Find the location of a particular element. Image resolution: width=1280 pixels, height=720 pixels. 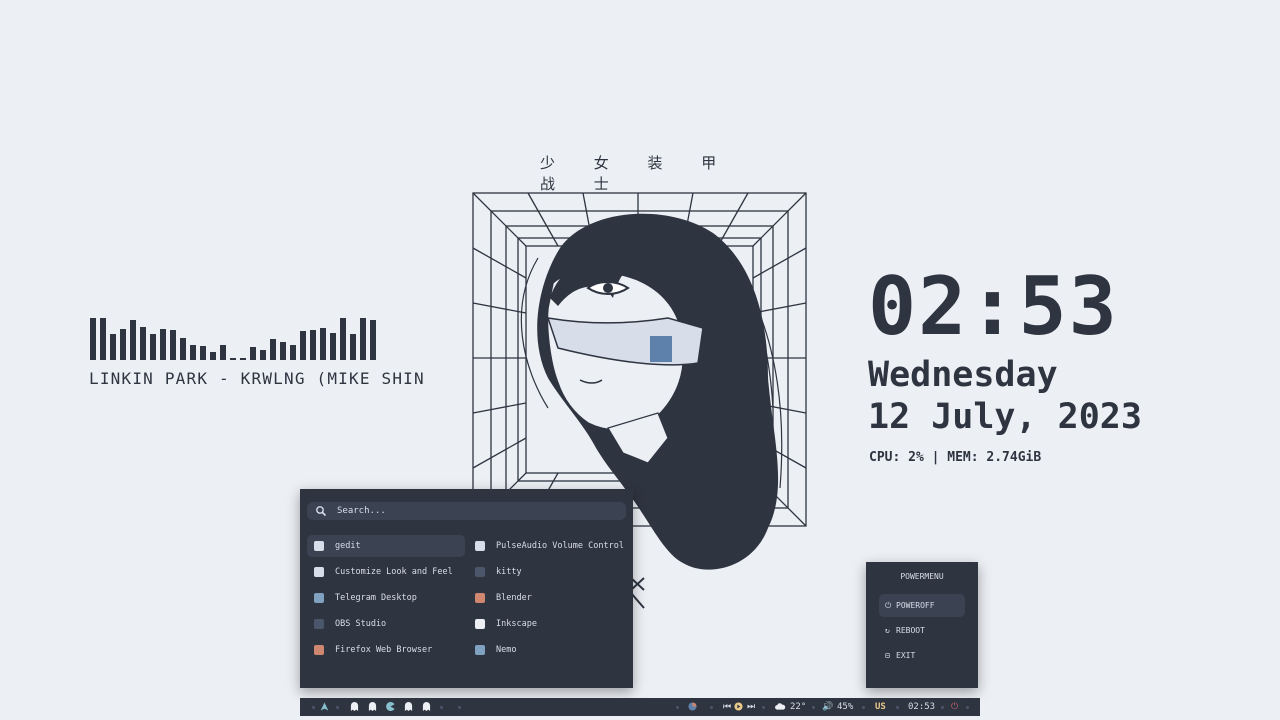

cloud-icon is located at coordinates (780, 706).